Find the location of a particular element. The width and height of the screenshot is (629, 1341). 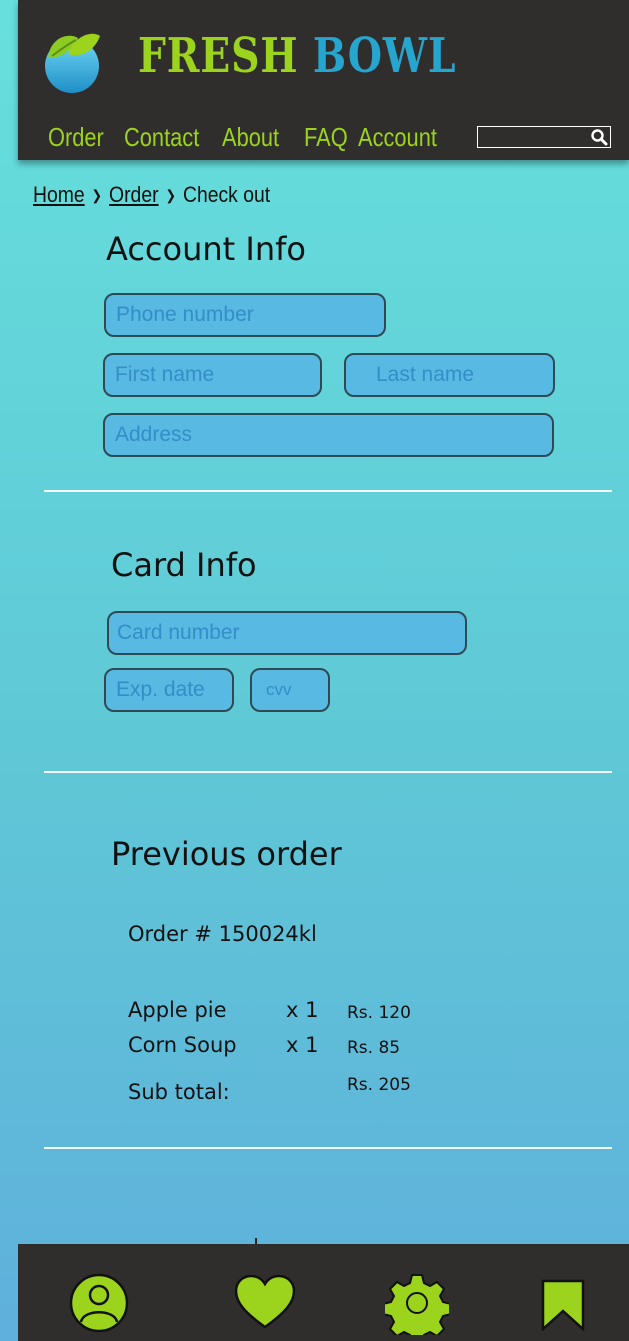

exp-date-field is located at coordinates (169, 690).